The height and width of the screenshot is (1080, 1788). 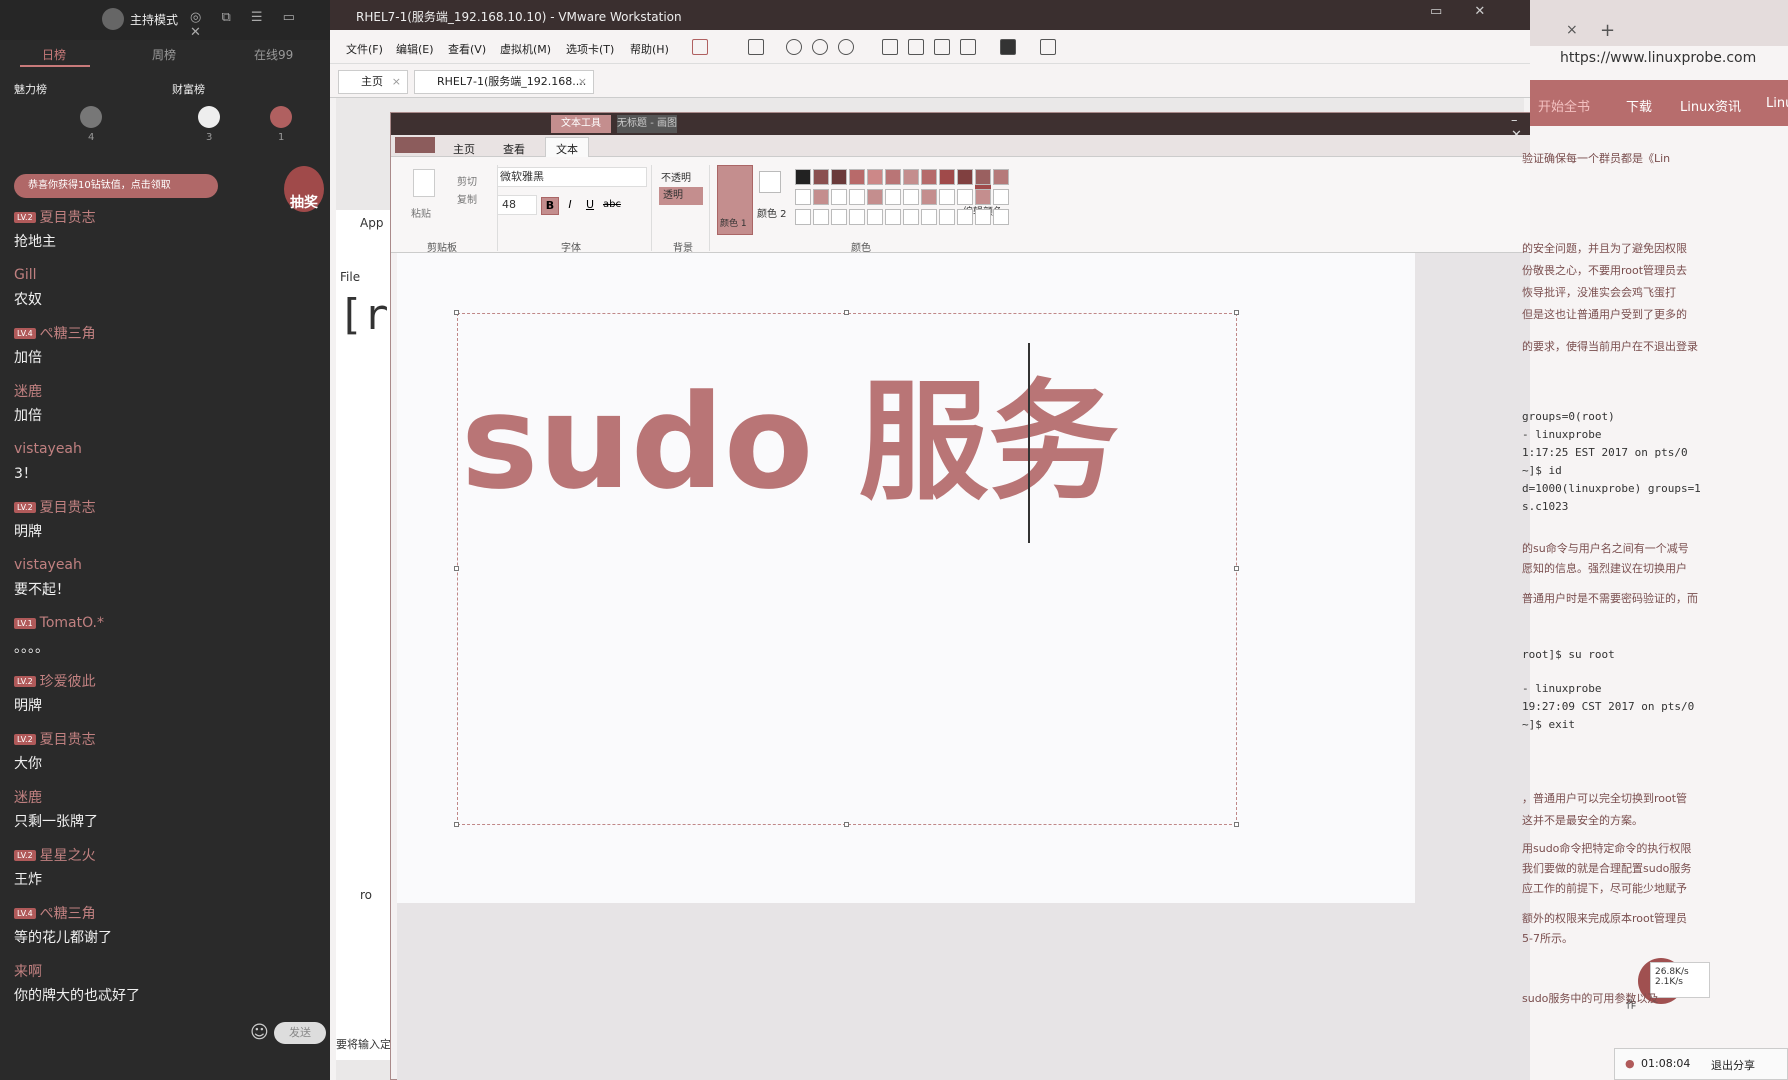 I want to click on color2-swatch, so click(x=770, y=182).